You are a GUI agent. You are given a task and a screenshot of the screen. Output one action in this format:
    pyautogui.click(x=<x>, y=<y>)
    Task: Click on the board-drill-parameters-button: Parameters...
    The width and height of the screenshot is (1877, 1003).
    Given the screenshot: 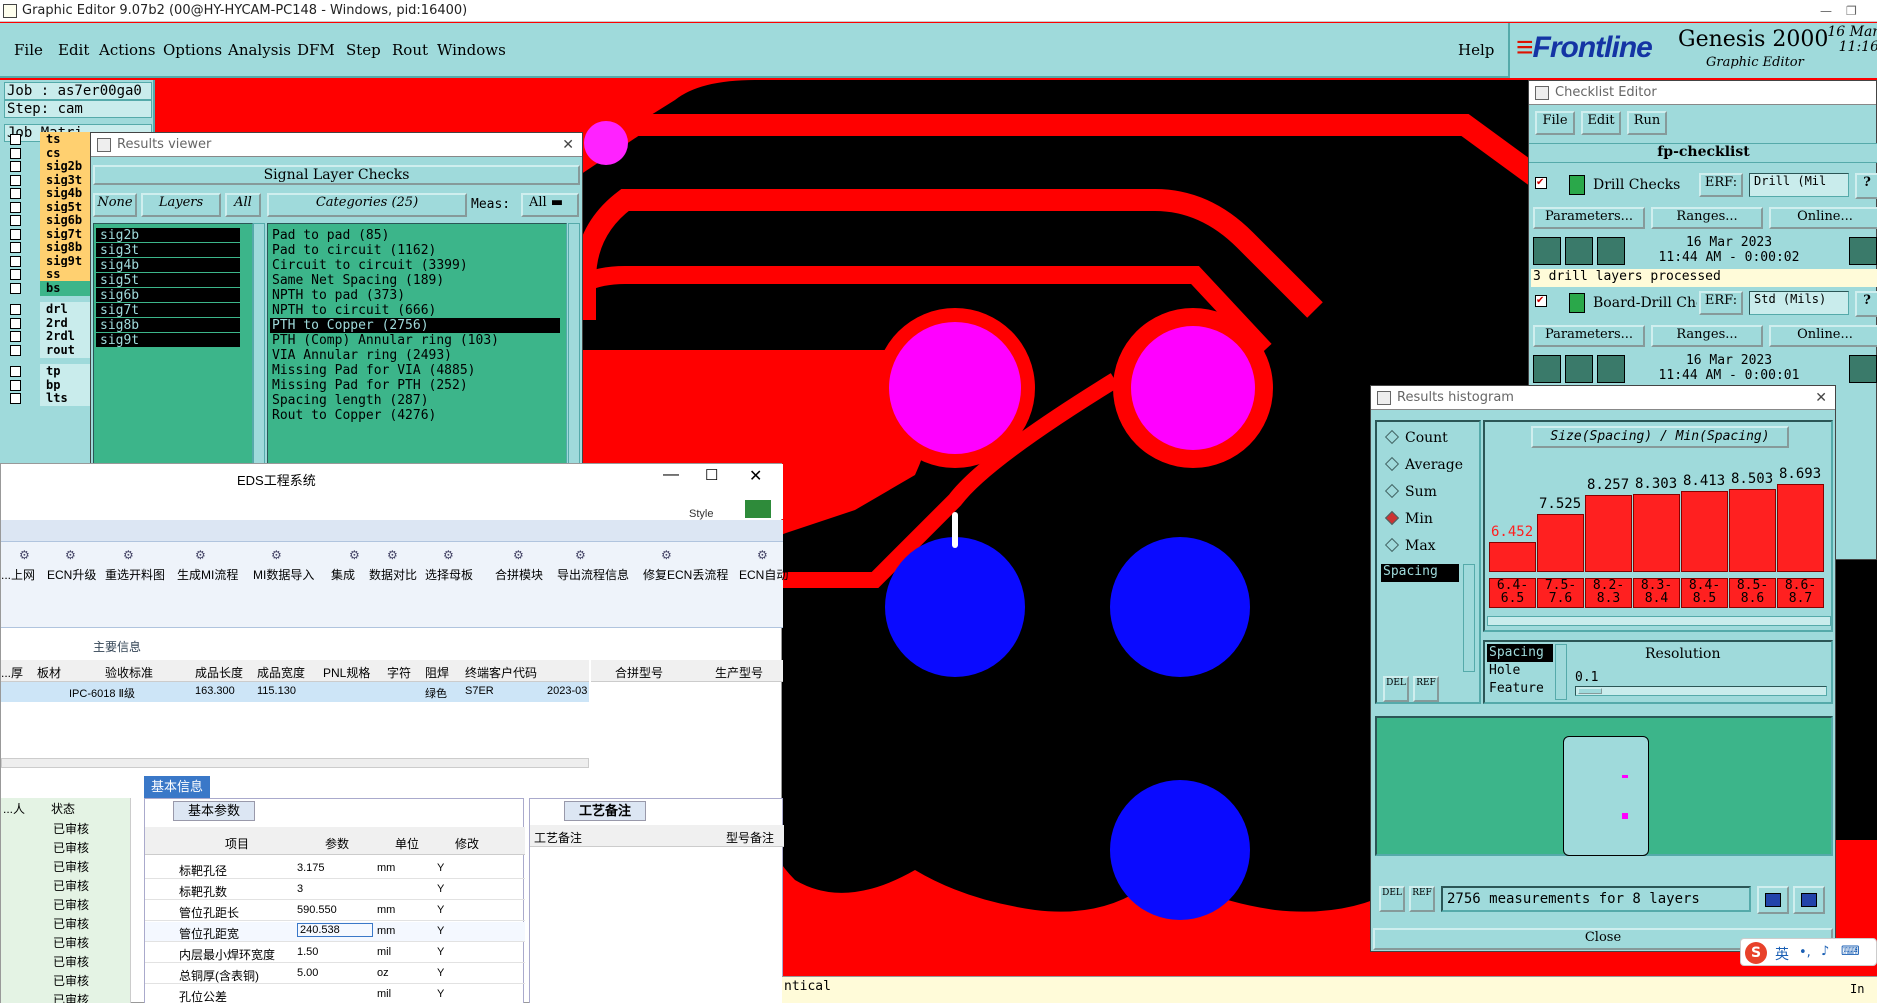 What is the action you would take?
    pyautogui.click(x=1589, y=336)
    